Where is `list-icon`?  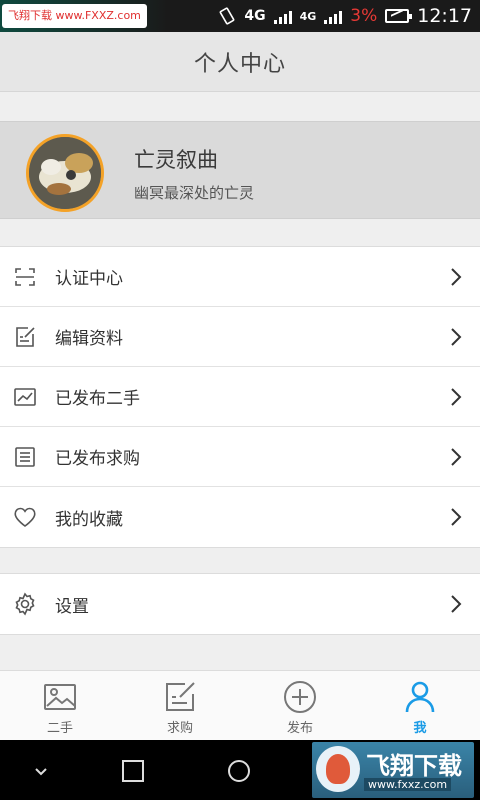
list-icon is located at coordinates (25, 457).